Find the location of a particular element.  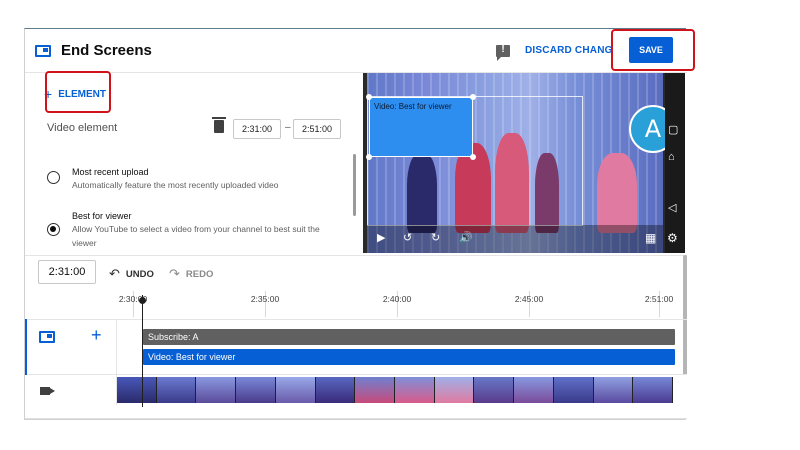

undo-button: ↶ UNDO is located at coordinates (131, 274).